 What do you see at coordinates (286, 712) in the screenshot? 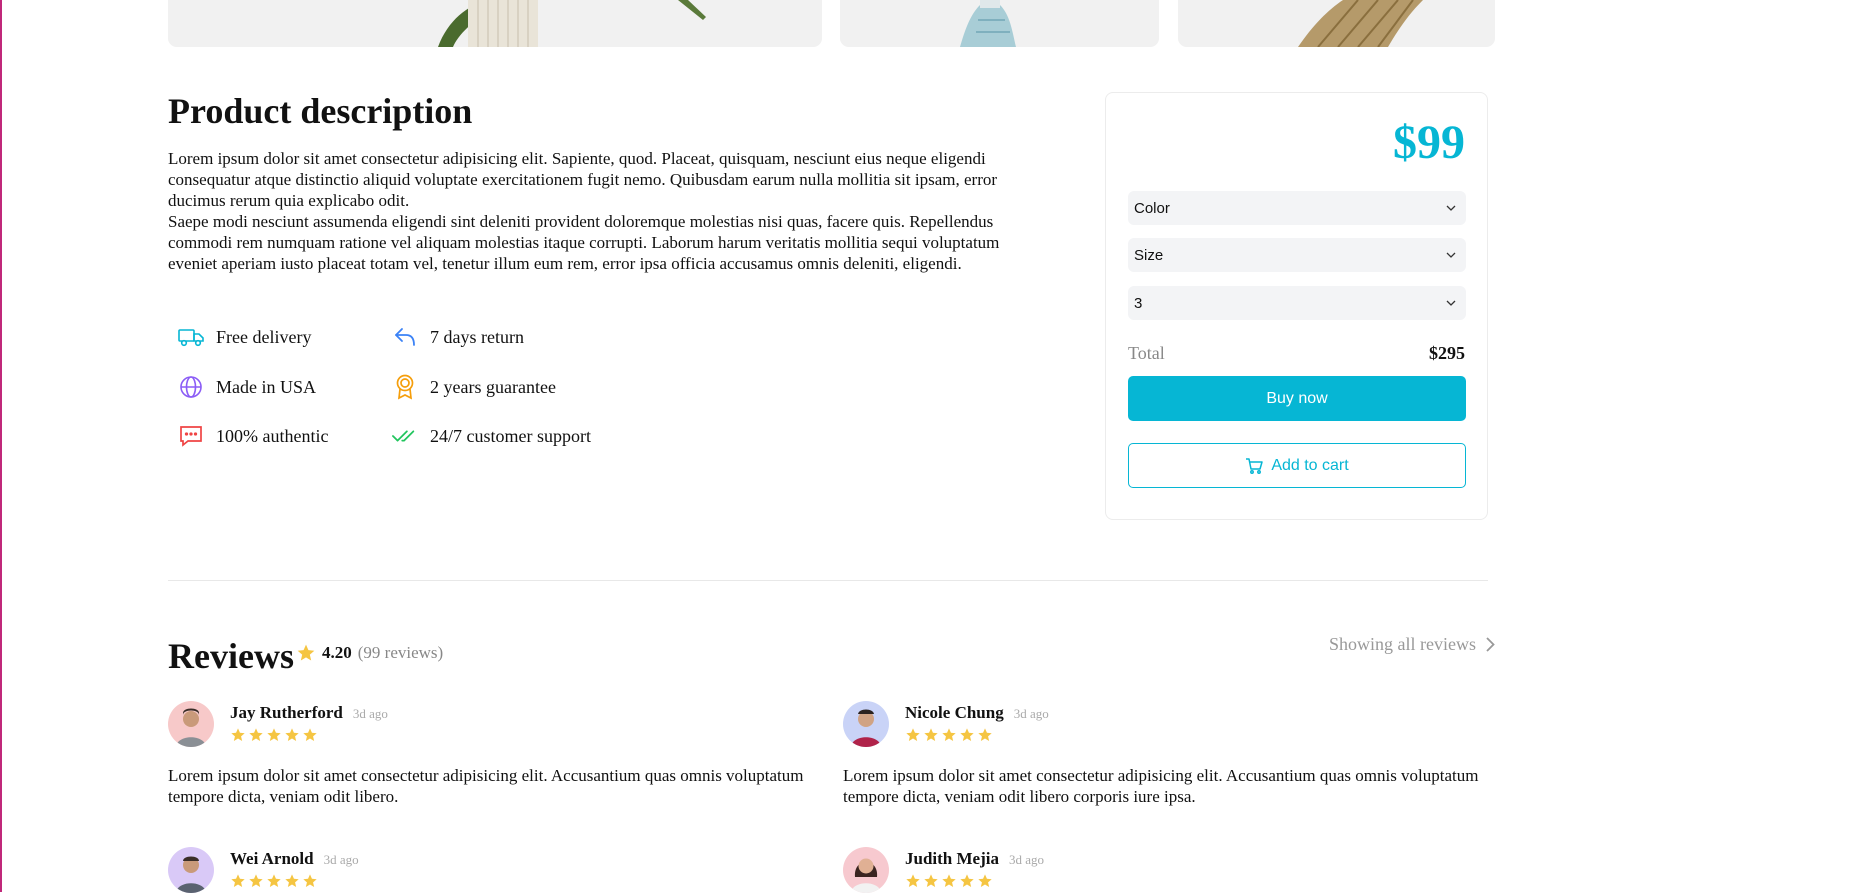
I see `reviewer-name-text: Jay Rutherford` at bounding box center [286, 712].